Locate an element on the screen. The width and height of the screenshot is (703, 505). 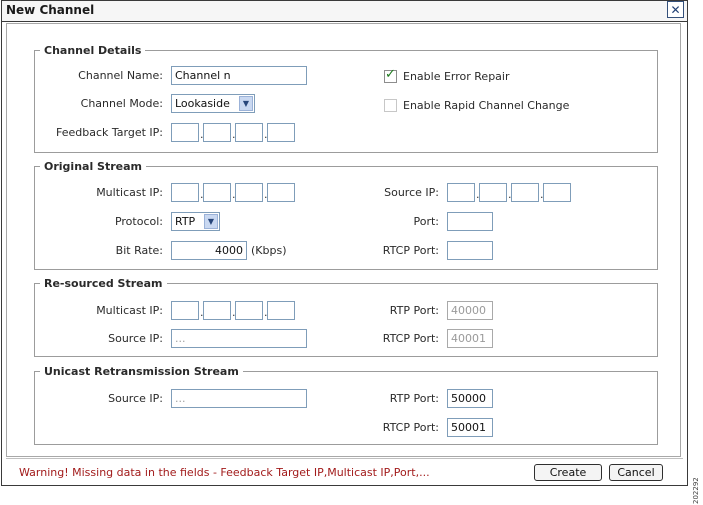
resourced-stream-title: Re-sourced Stream is located at coordinates (103, 283).